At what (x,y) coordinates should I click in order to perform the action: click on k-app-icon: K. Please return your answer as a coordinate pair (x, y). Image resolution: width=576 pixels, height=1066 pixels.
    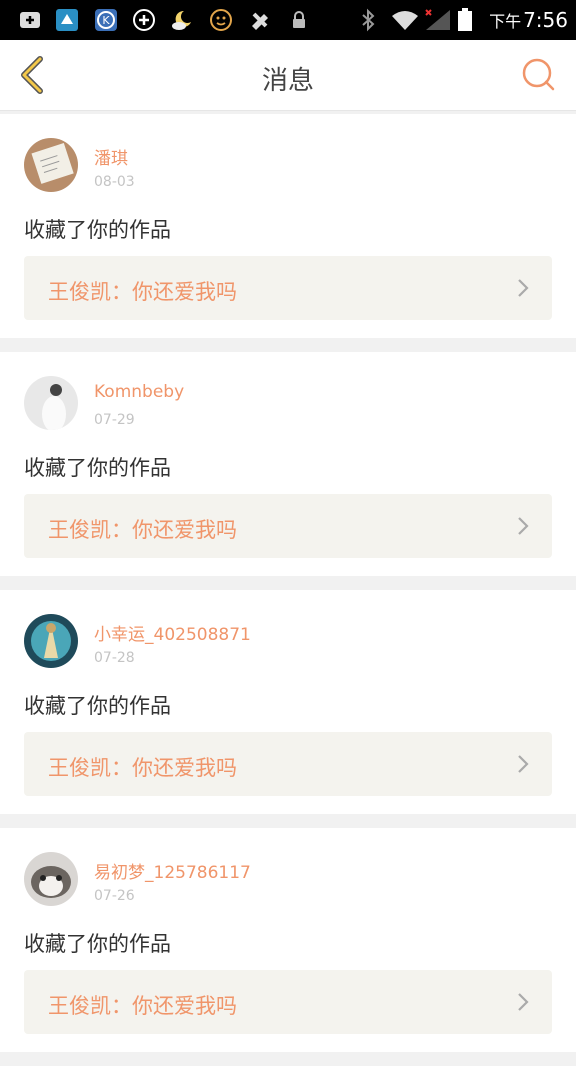
    Looking at the image, I should click on (106, 20).